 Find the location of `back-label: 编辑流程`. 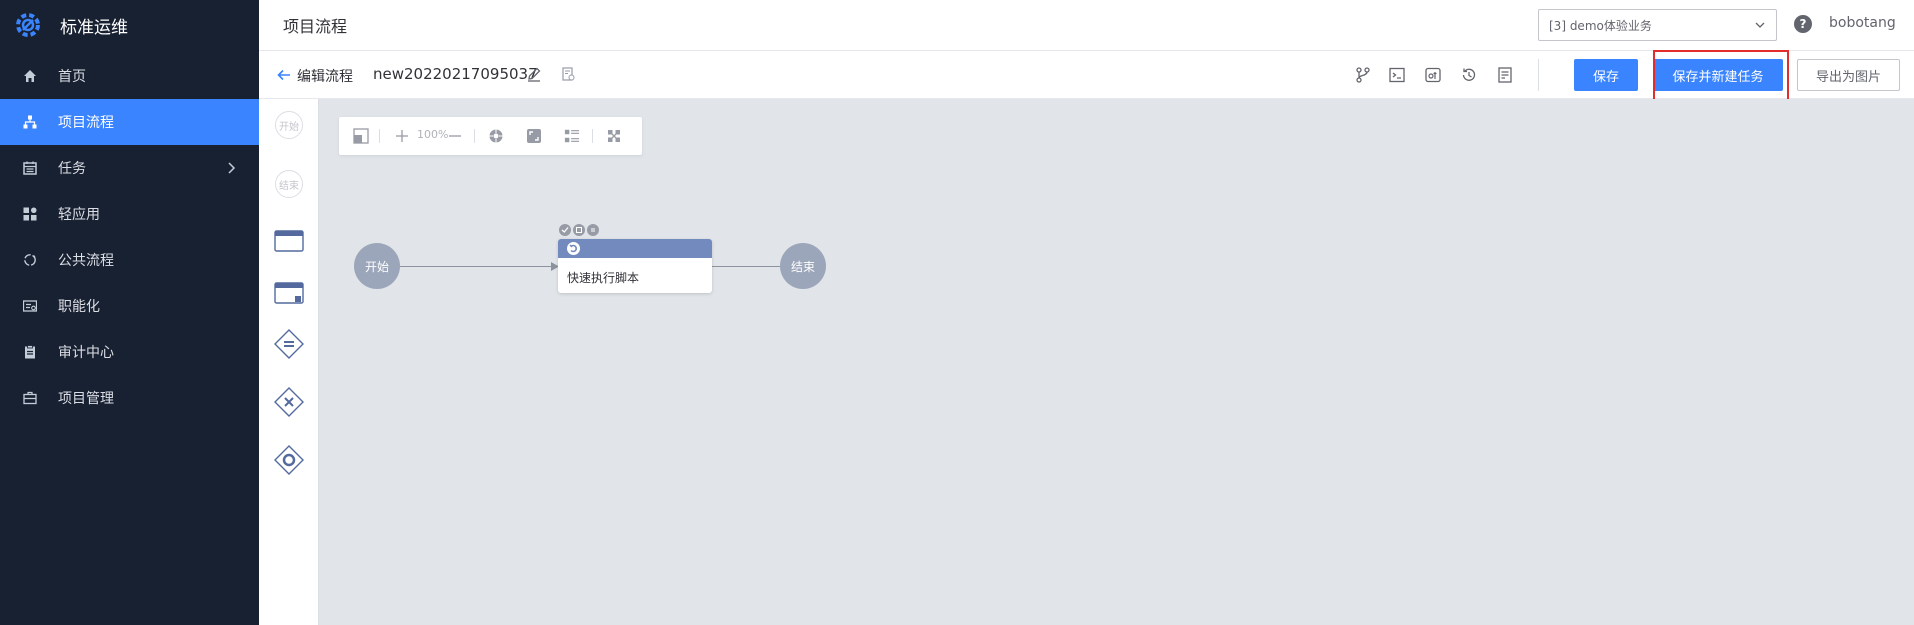

back-label: 编辑流程 is located at coordinates (325, 76).